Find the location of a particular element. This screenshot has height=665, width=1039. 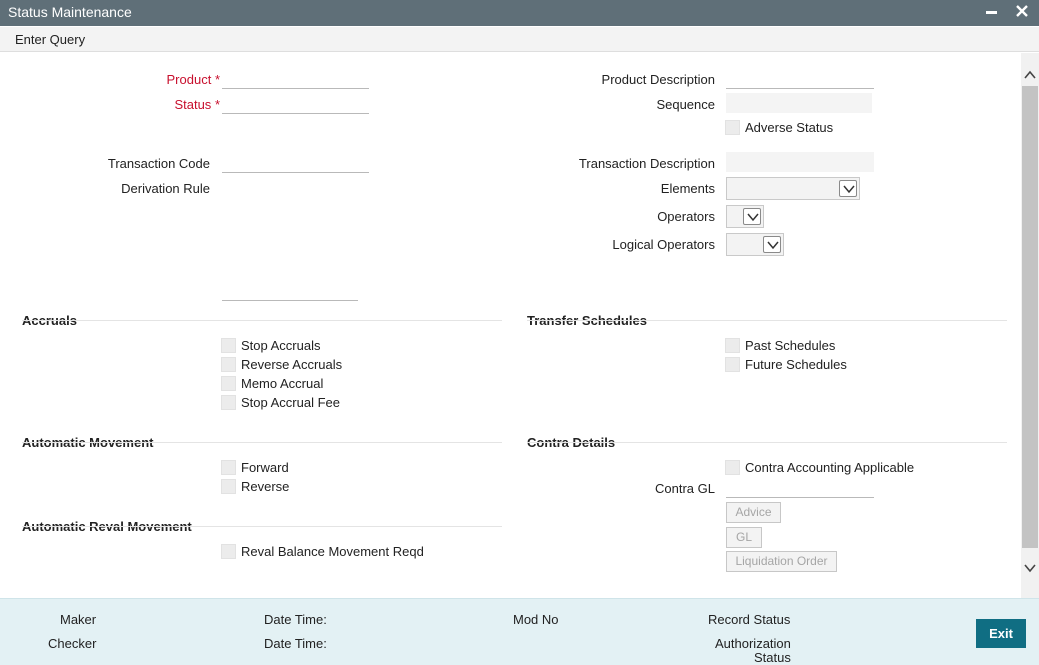

product-description-field is located at coordinates (800, 80).